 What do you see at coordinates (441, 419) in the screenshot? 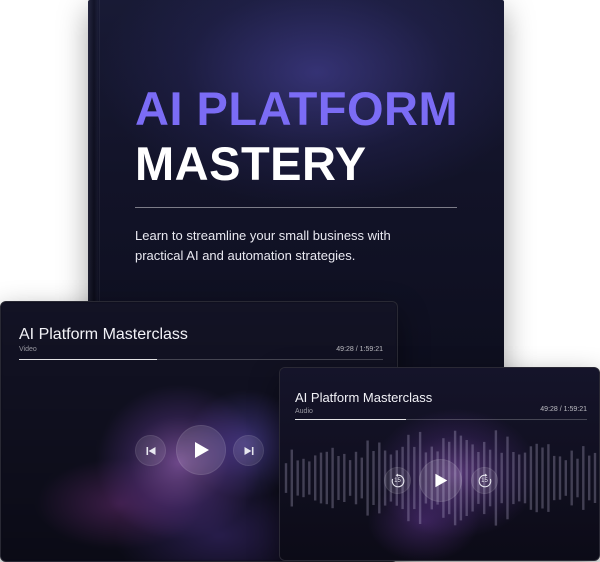
I see `audio-progress-bar` at bounding box center [441, 419].